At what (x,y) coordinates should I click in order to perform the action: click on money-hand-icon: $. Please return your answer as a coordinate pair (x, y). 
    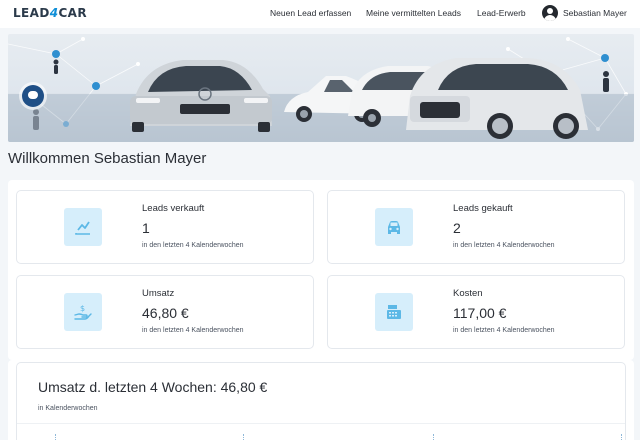
    Looking at the image, I should click on (83, 312).